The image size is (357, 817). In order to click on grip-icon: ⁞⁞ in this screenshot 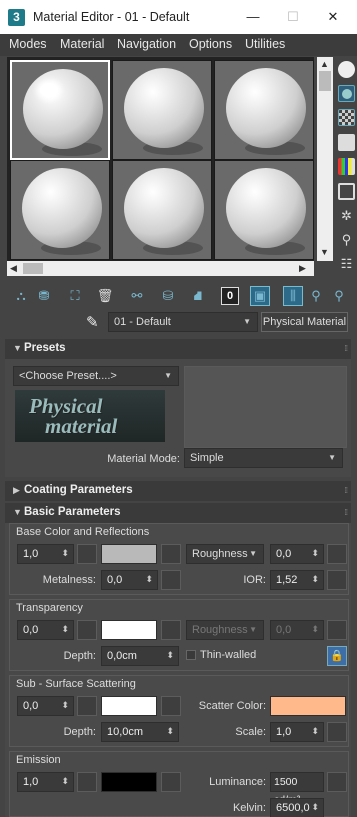, I will do `click(346, 348)`.